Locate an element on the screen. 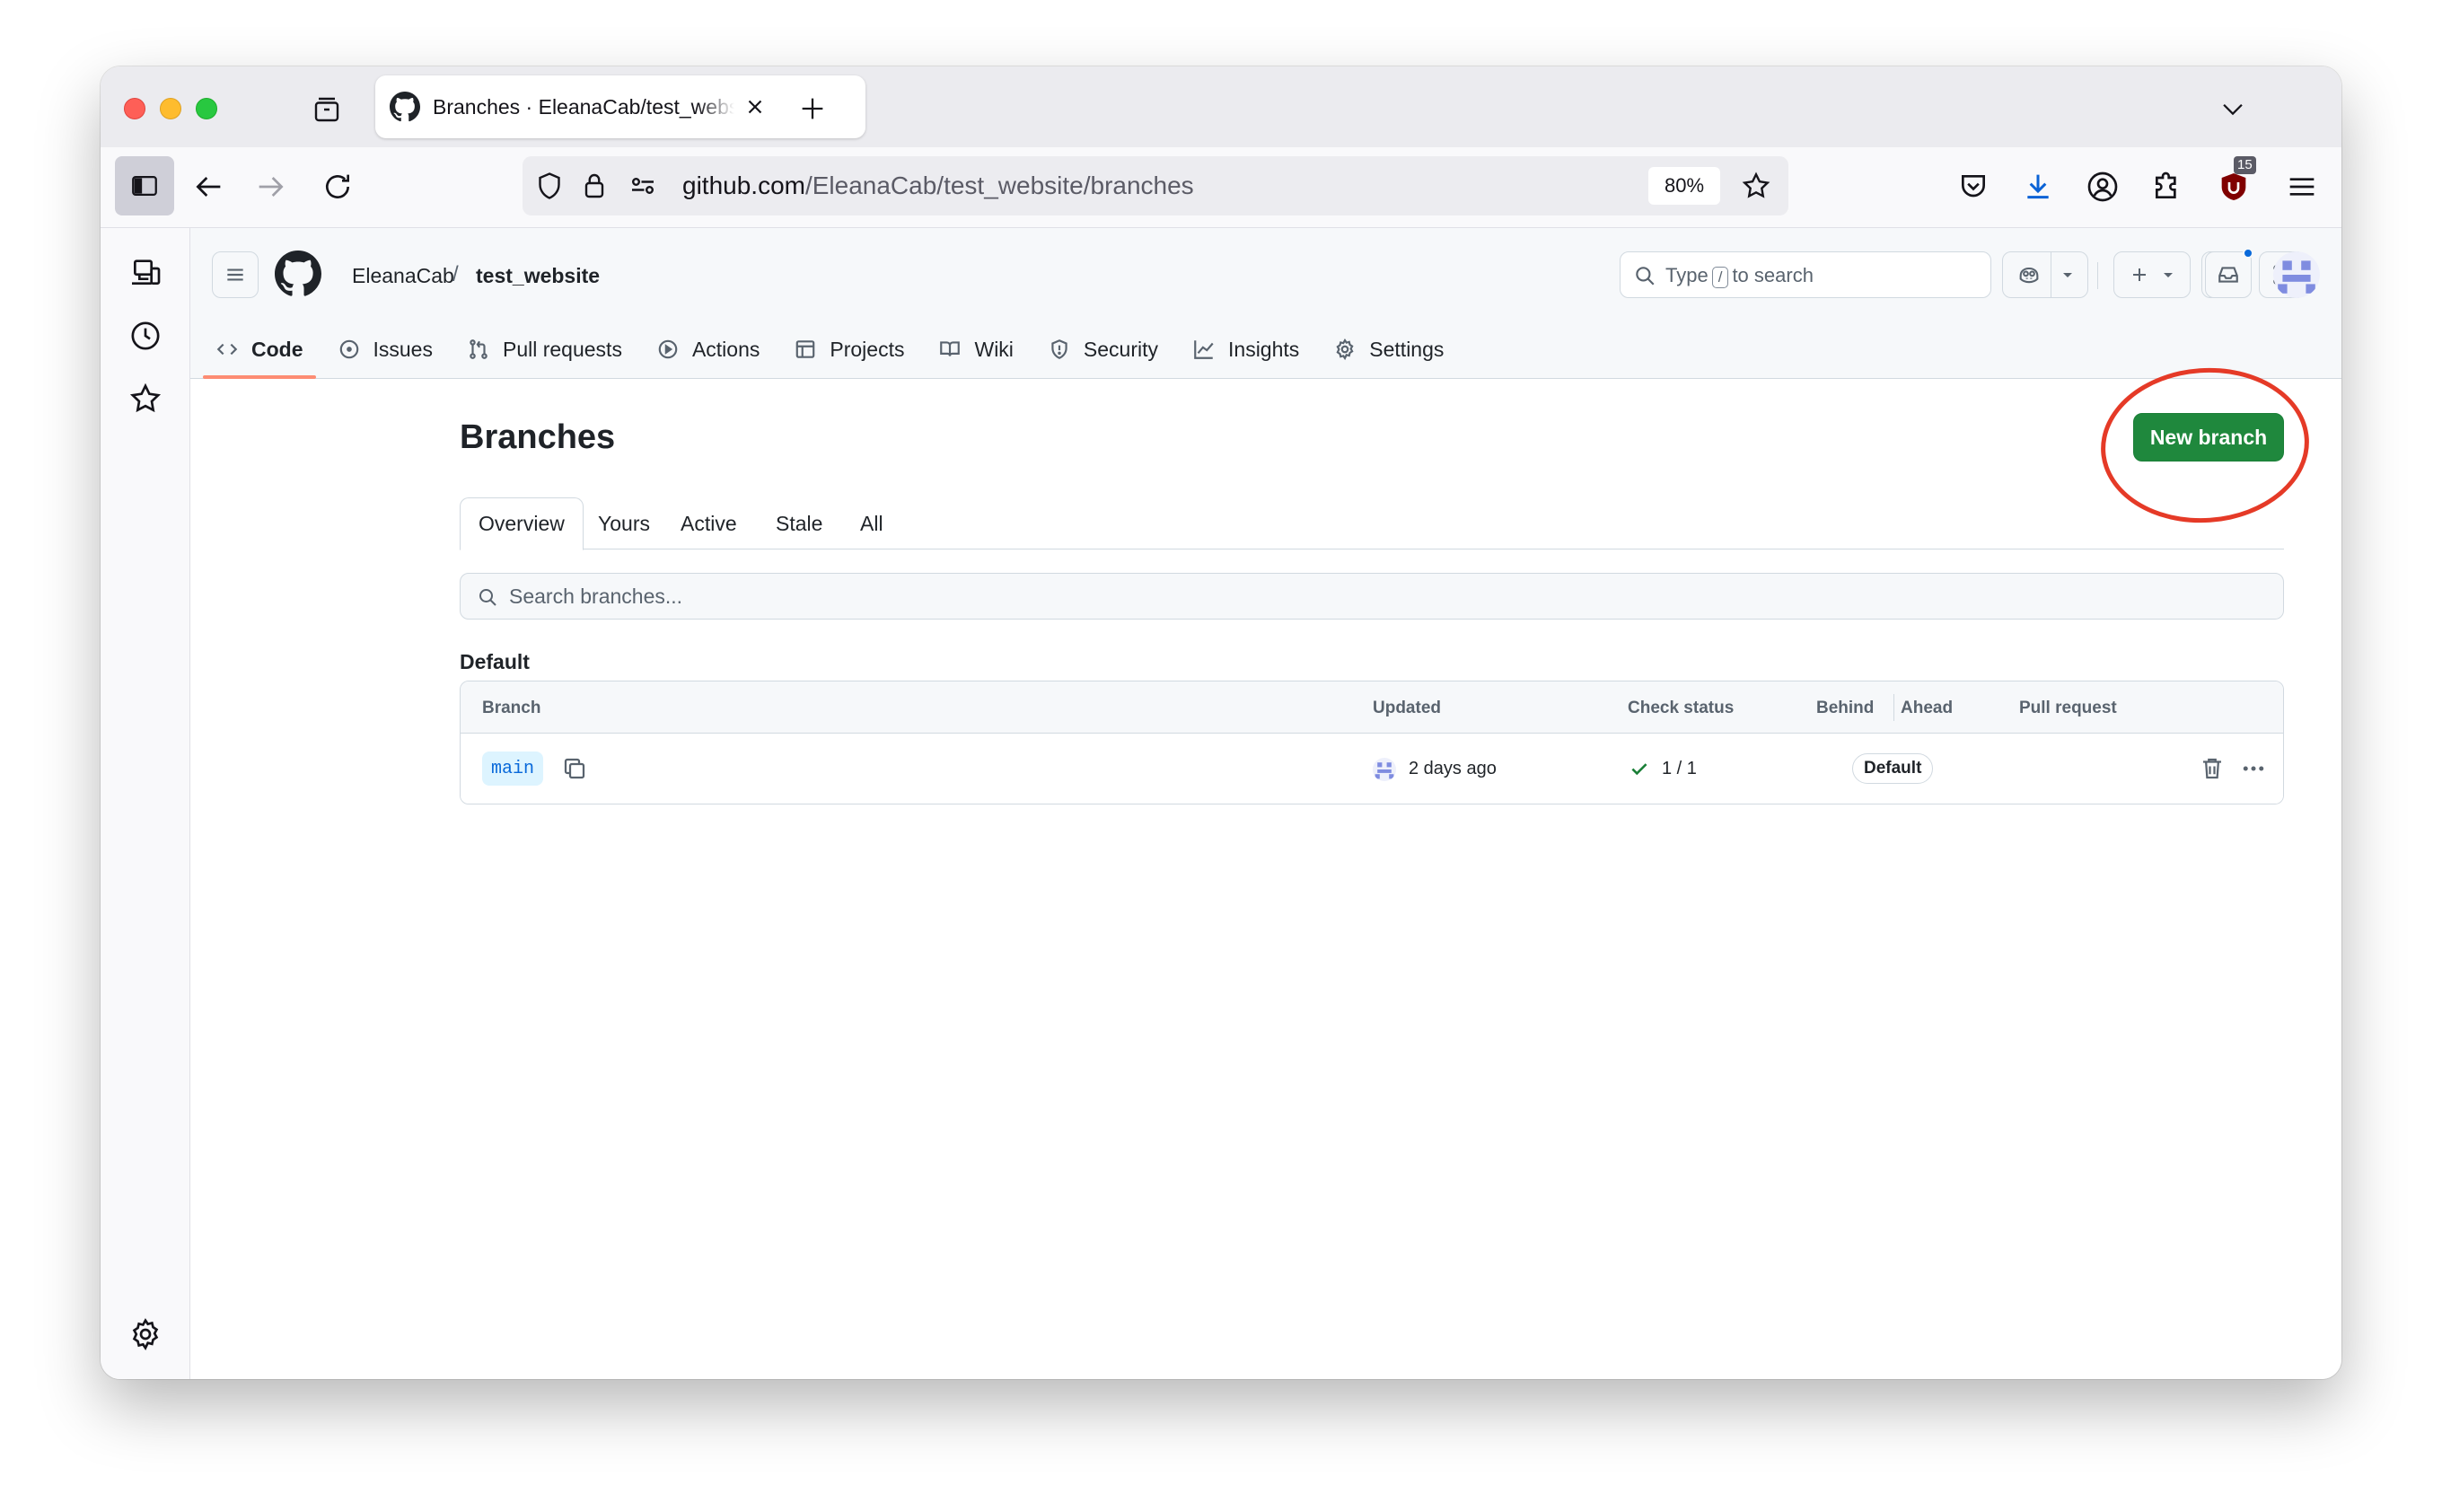  github-logo-icon is located at coordinates (298, 274).